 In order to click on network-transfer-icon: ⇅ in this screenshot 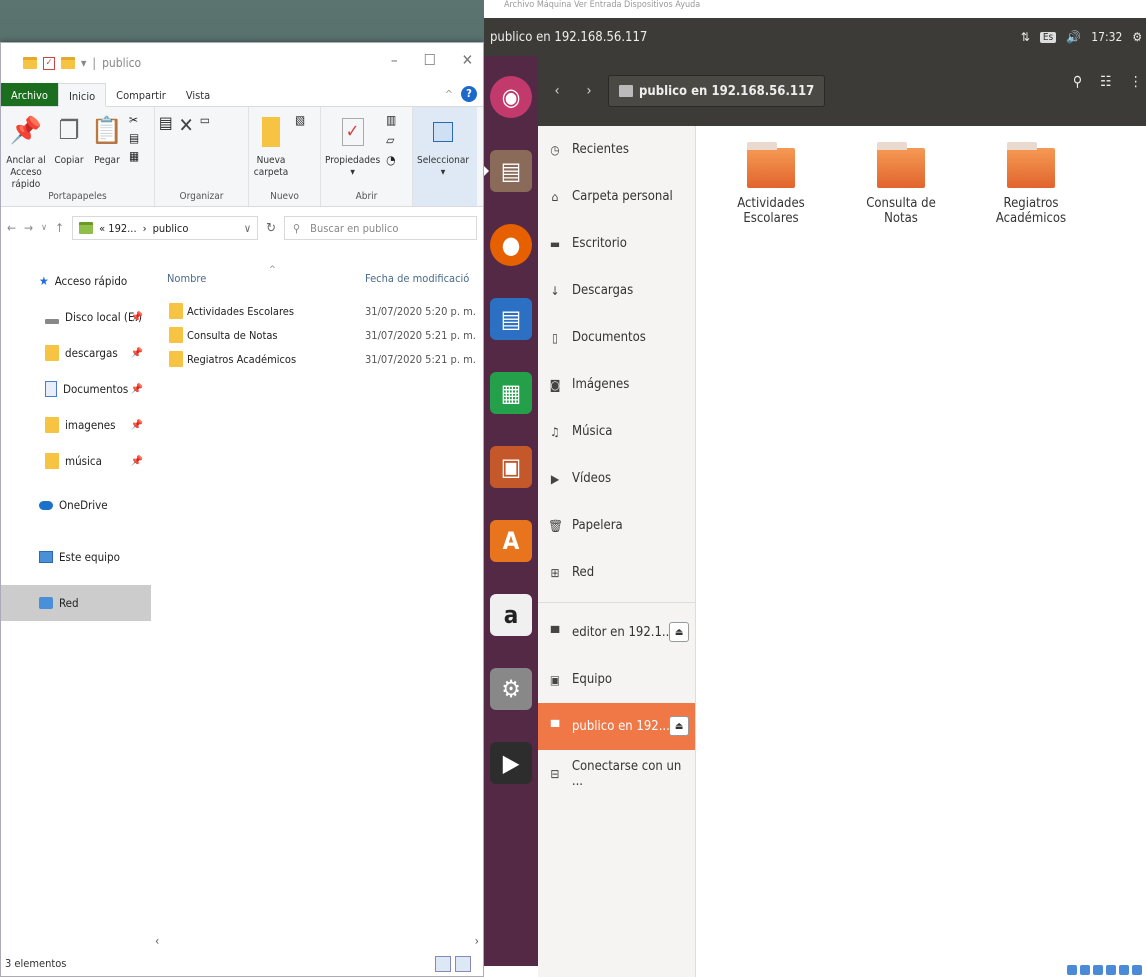, I will do `click(1025, 37)`.